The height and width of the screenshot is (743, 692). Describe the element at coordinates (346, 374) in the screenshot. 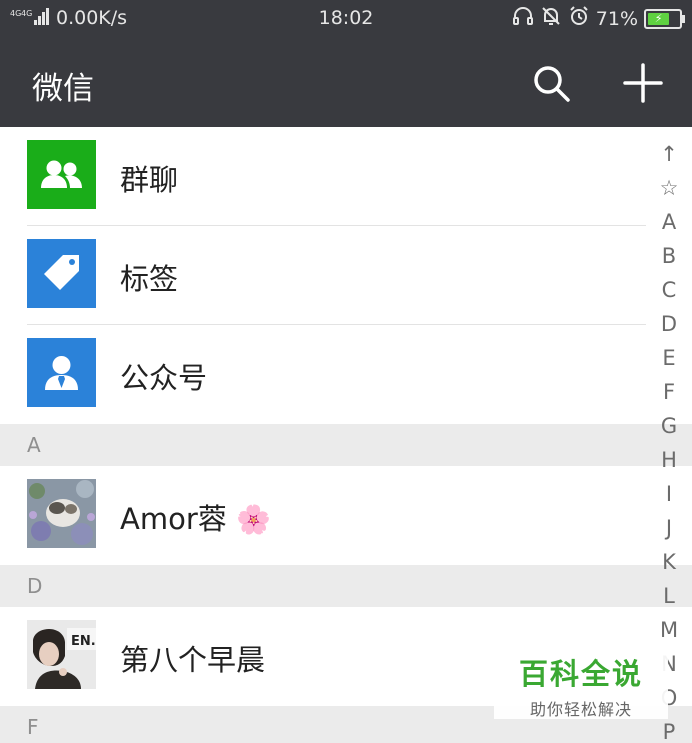

I see `list-item-official-accounts: 公众号` at that location.